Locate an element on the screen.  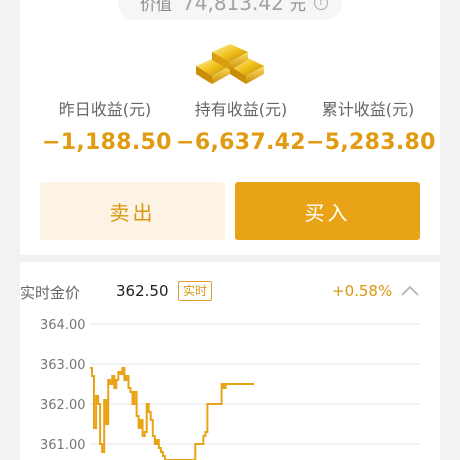
stat-label: 累计收益(元) is located at coordinates (368, 109).